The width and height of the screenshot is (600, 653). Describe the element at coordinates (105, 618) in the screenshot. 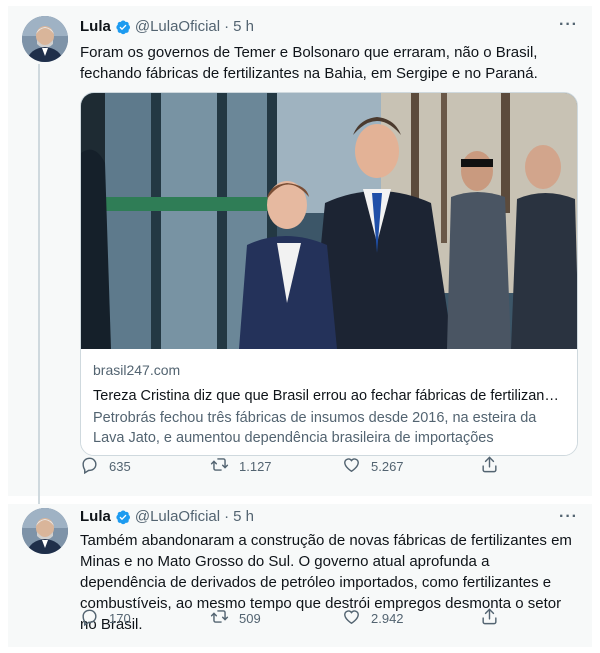

I see `reply-button: 170` at that location.